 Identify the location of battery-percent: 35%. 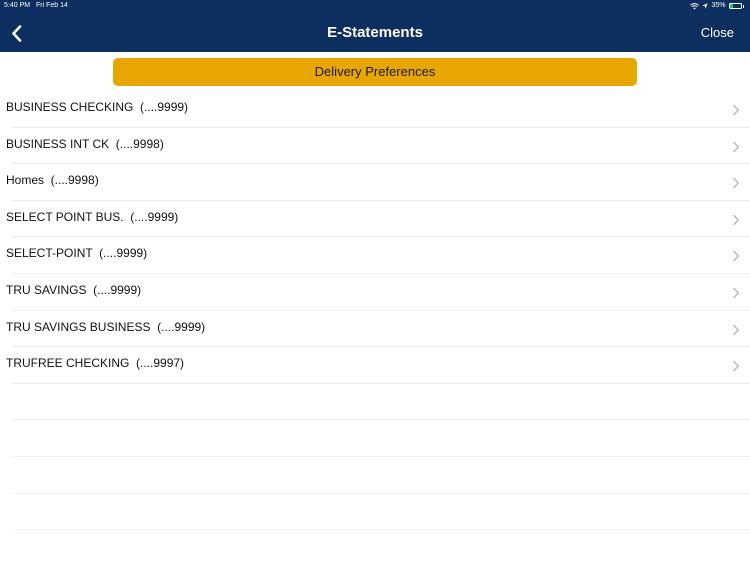
(718, 5).